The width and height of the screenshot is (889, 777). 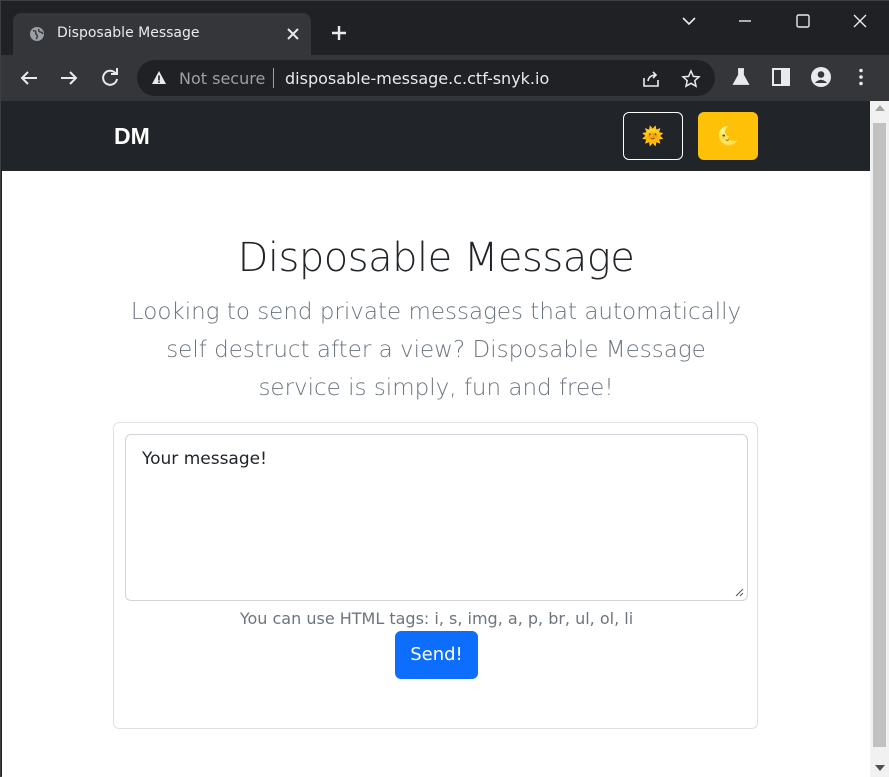 What do you see at coordinates (293, 34) in the screenshot?
I see `close-tab-icon` at bounding box center [293, 34].